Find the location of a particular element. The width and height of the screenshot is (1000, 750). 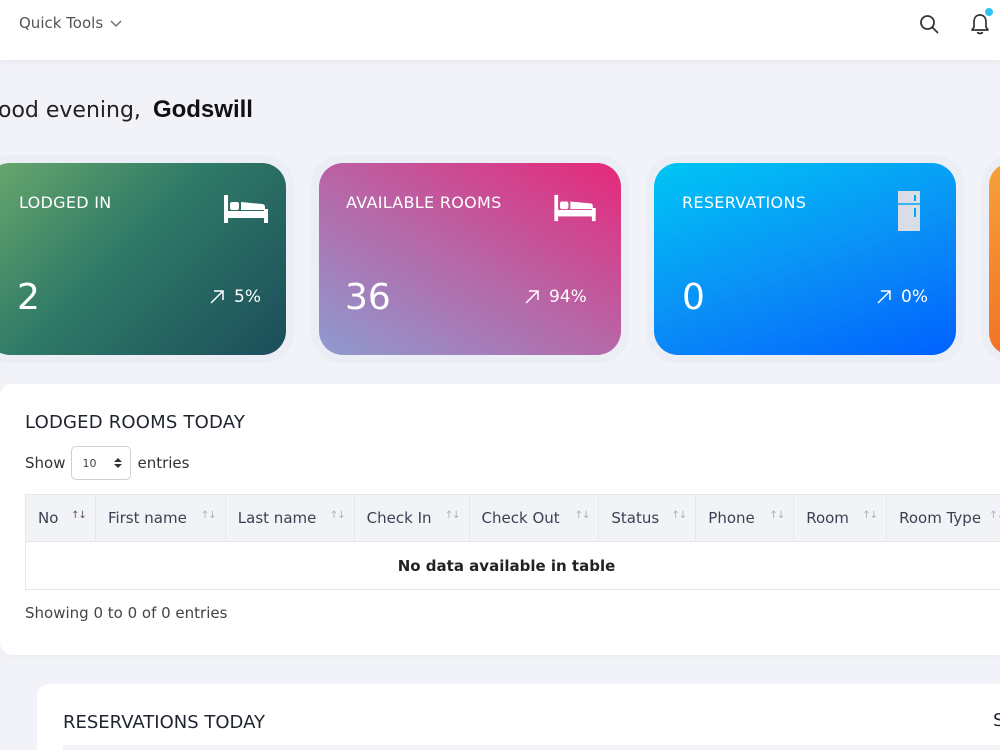

greeting: ood evening, Godswill is located at coordinates (126, 110).